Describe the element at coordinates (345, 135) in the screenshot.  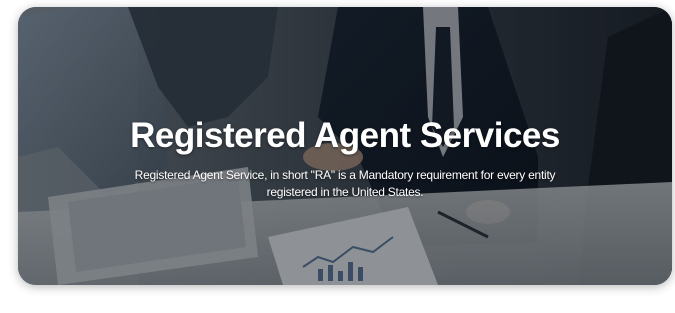
I see `hero-title: Registered Agent Services` at that location.